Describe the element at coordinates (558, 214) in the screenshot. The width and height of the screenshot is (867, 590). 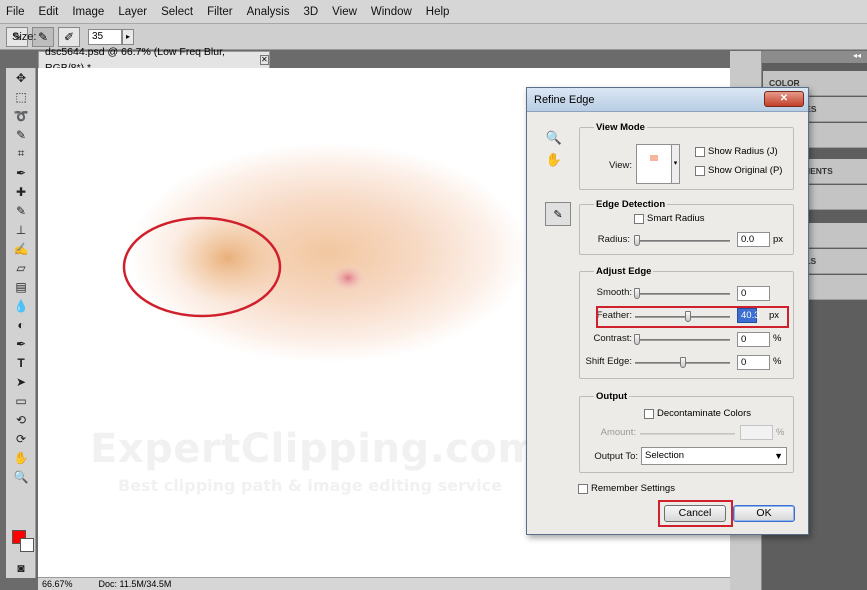
I see `refine-radius-icon: ✎` at that location.